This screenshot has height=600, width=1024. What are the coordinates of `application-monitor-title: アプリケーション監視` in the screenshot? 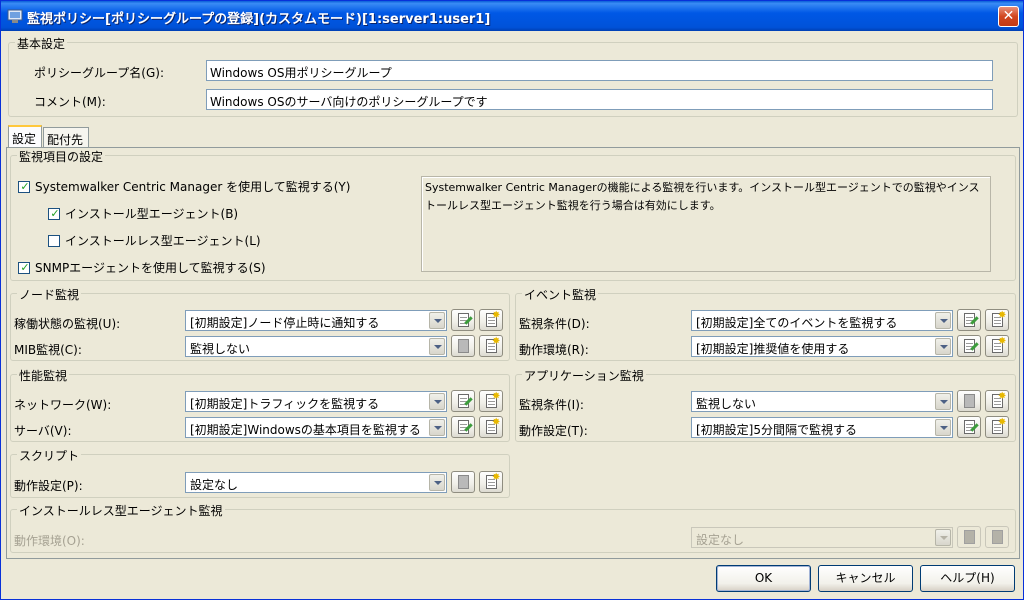 It's located at (584, 375).